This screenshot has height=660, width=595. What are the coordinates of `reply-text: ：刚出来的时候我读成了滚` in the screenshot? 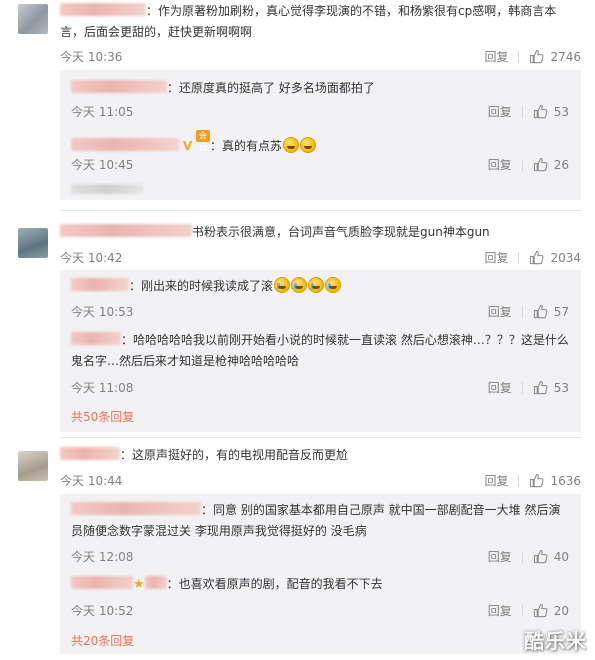 It's located at (321, 286).